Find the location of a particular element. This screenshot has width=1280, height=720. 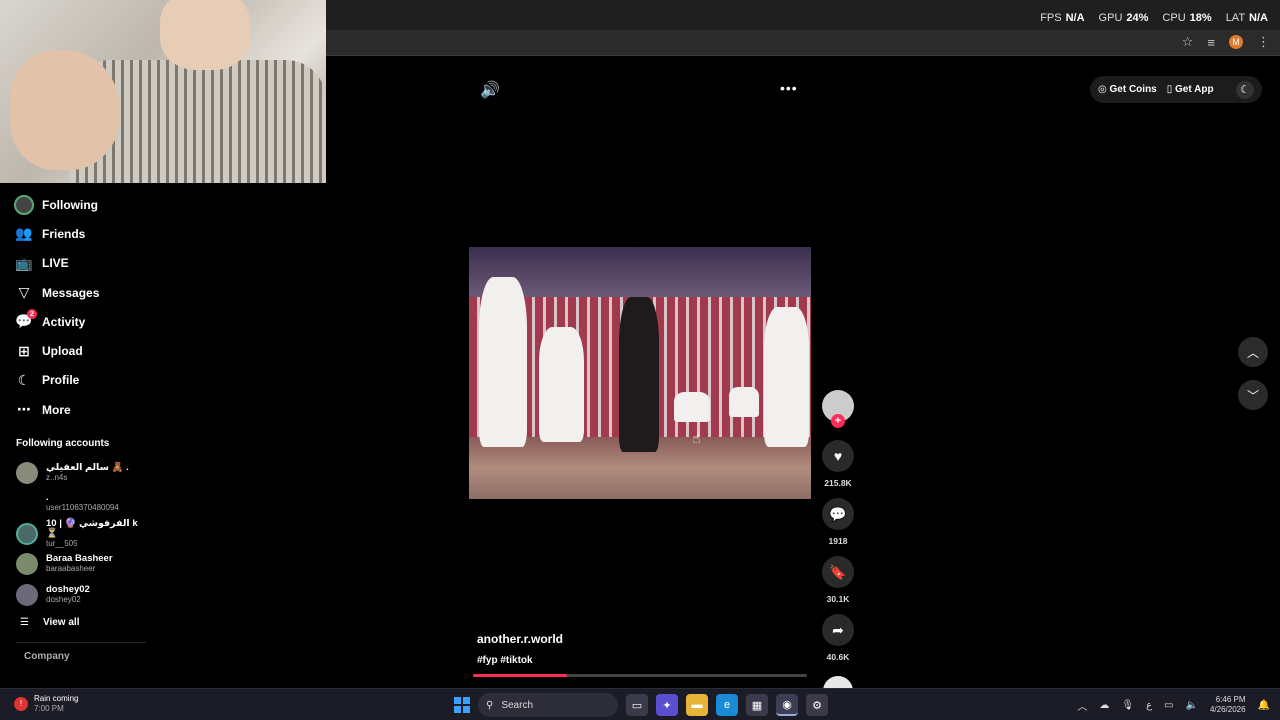

taskbar-apps: ⚲ Search ▭ ✦ ▬ e ▦ ◉ ⚙ is located at coordinates (641, 705).